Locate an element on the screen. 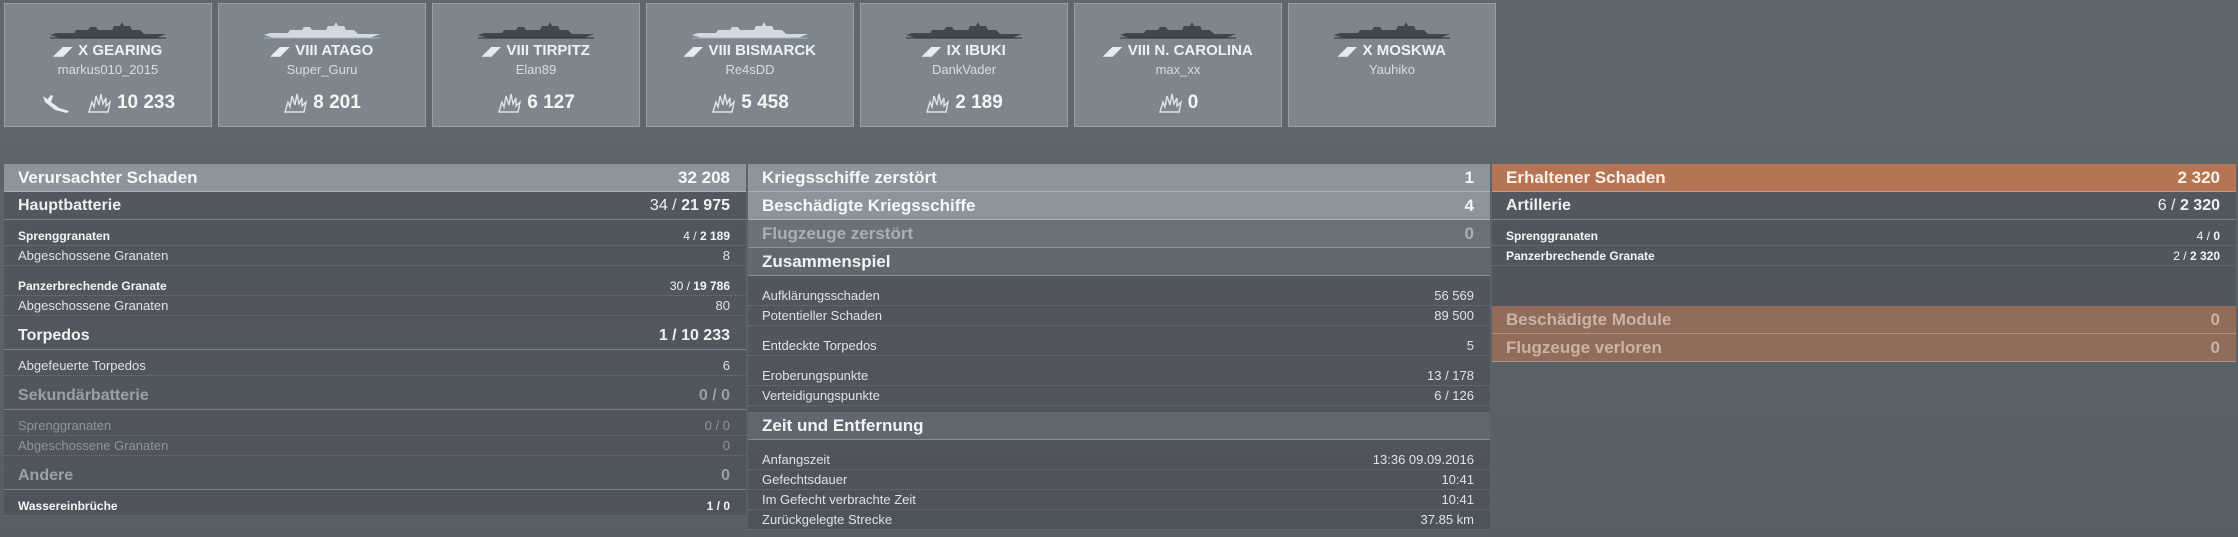  ship-card: ◢◤ VIII BISMARCK Re4sDD 5 458 is located at coordinates (750, 65).